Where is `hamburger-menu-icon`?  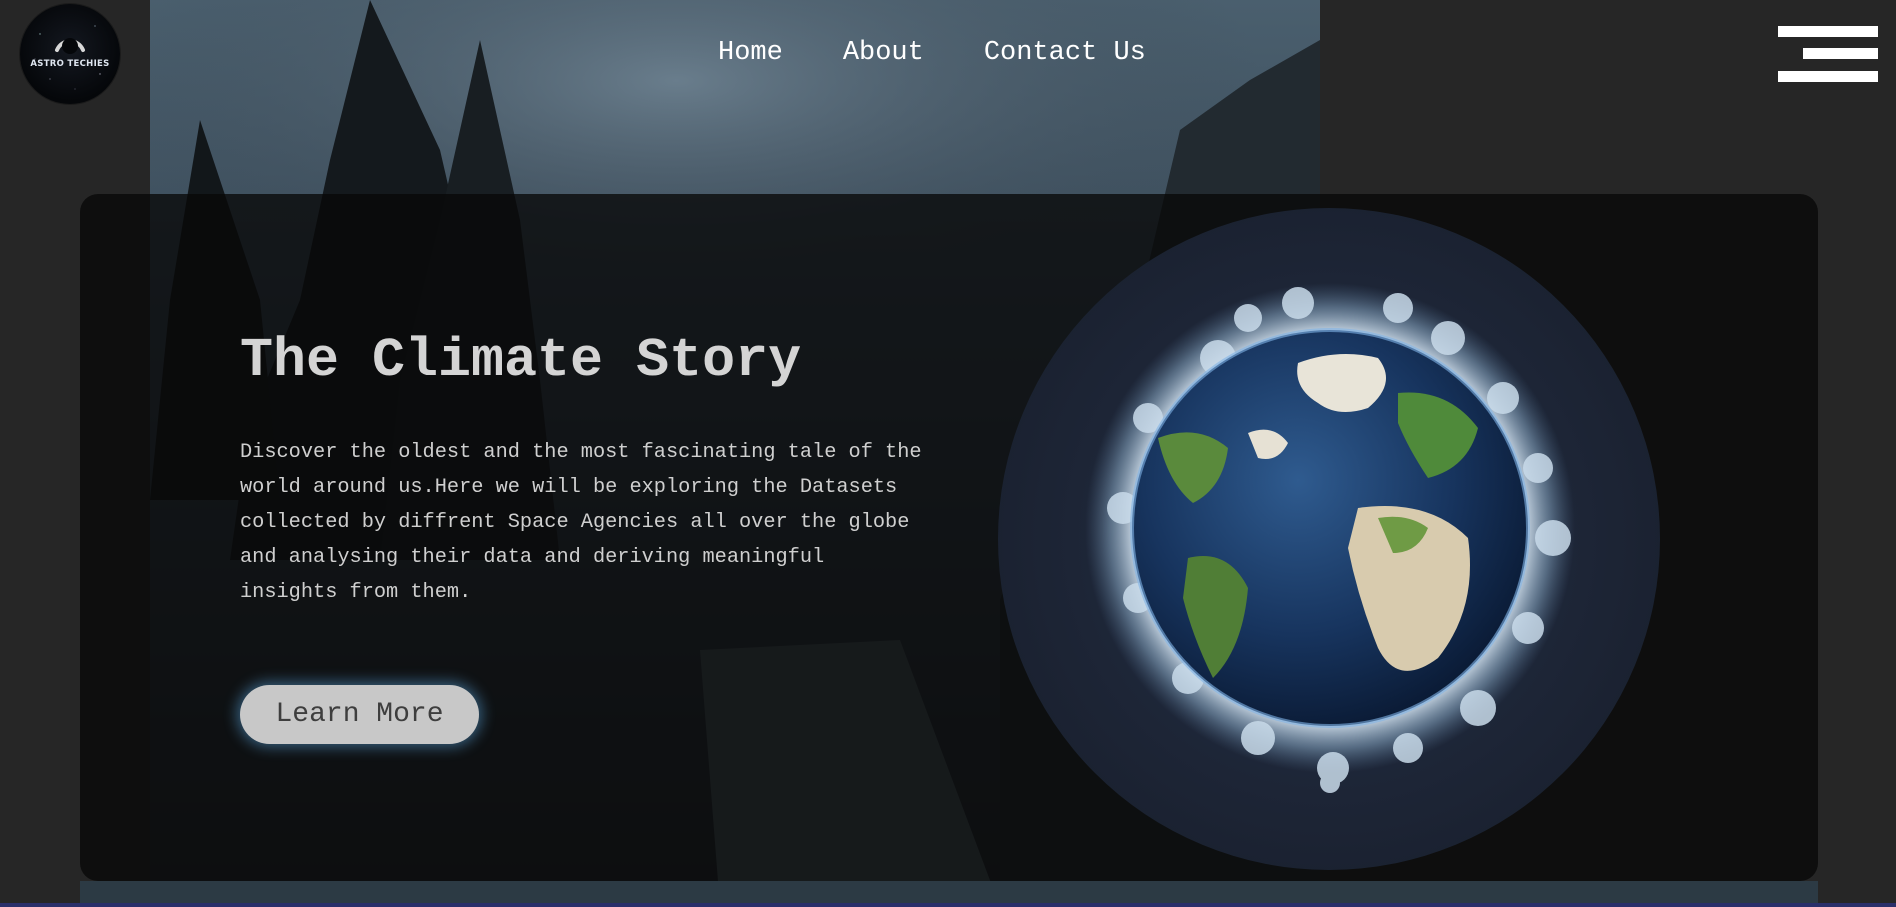
hamburger-menu-icon is located at coordinates (1828, 54).